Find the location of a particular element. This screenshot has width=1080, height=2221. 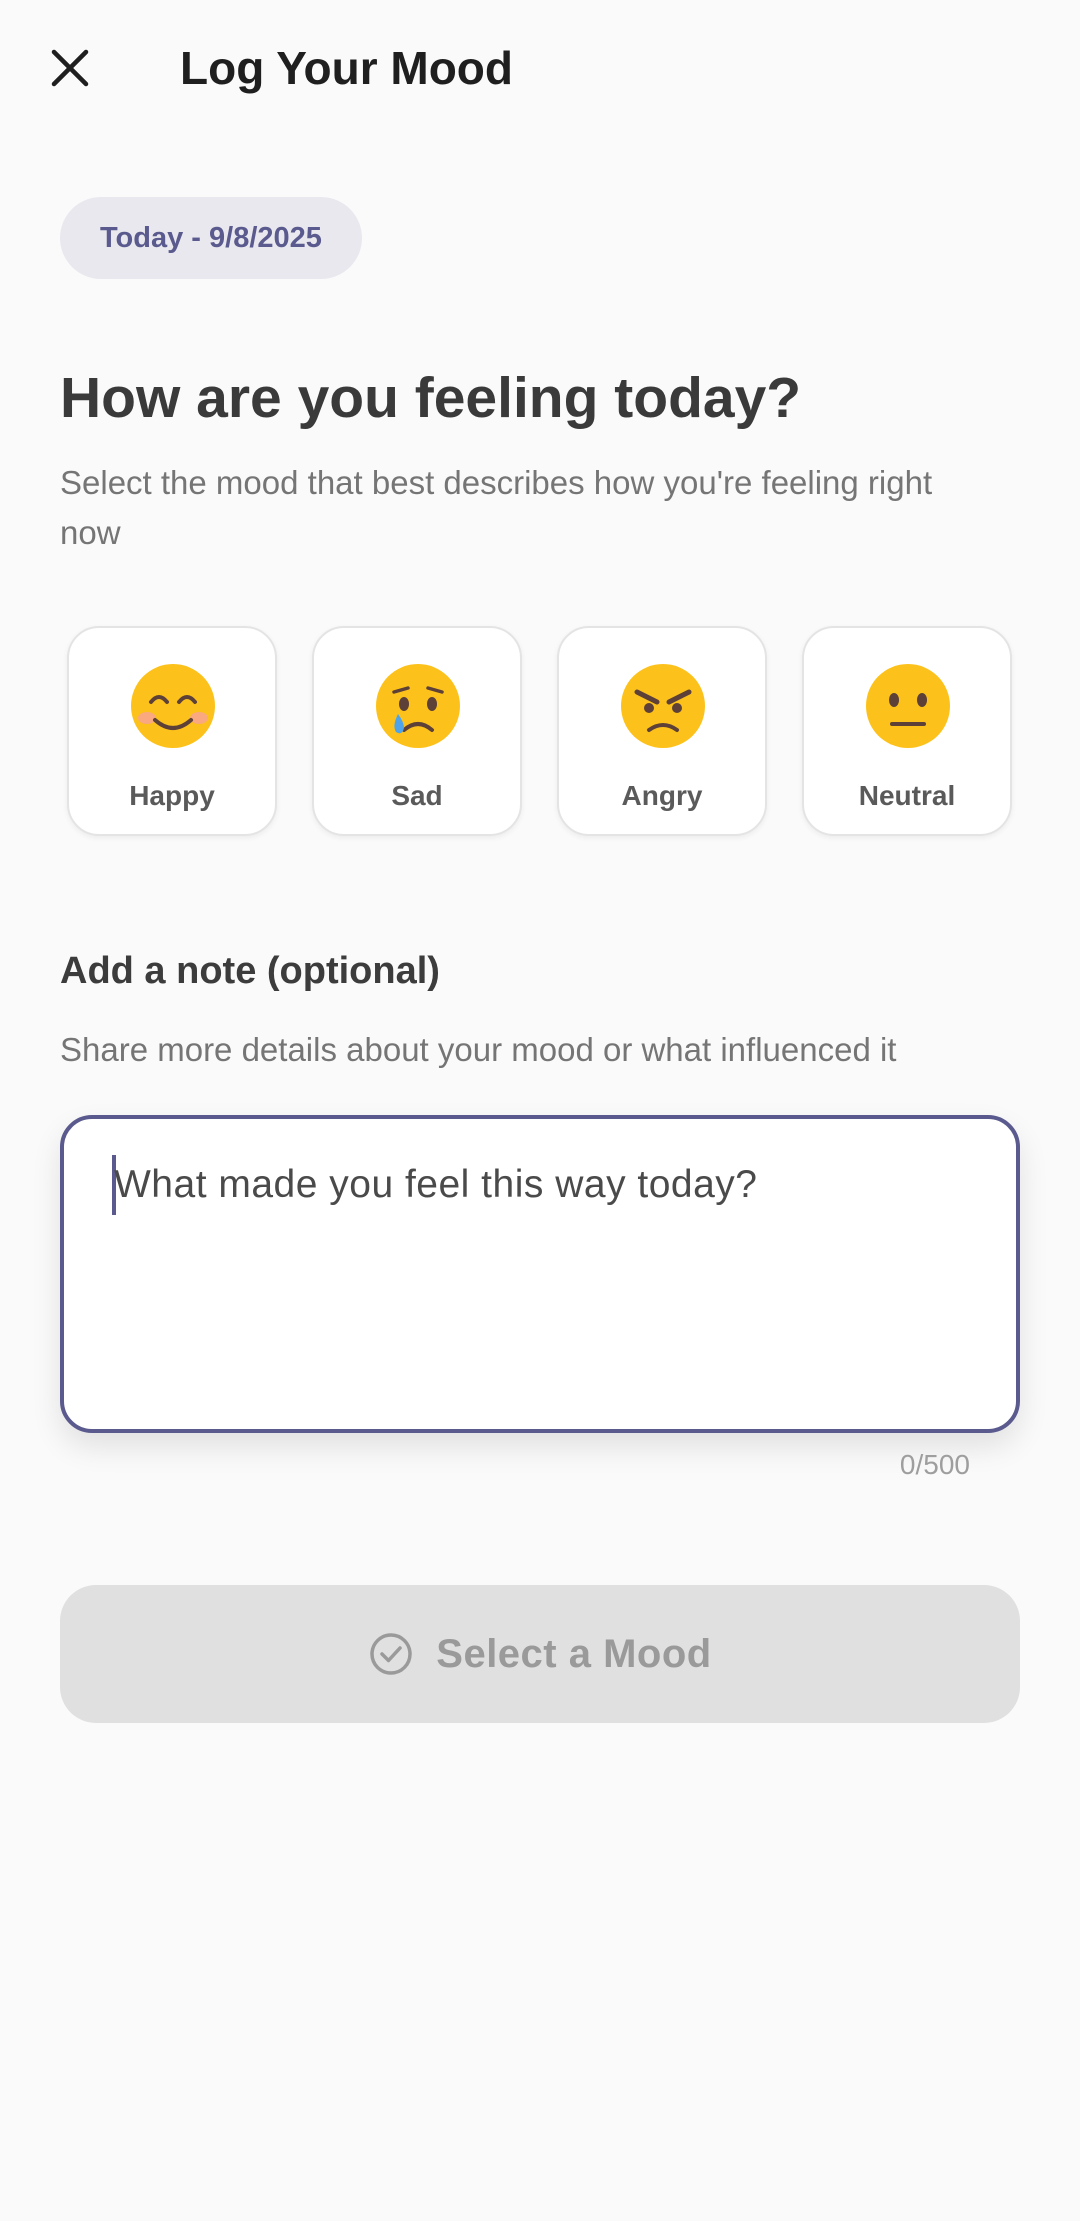

close-icon is located at coordinates (70, 68).